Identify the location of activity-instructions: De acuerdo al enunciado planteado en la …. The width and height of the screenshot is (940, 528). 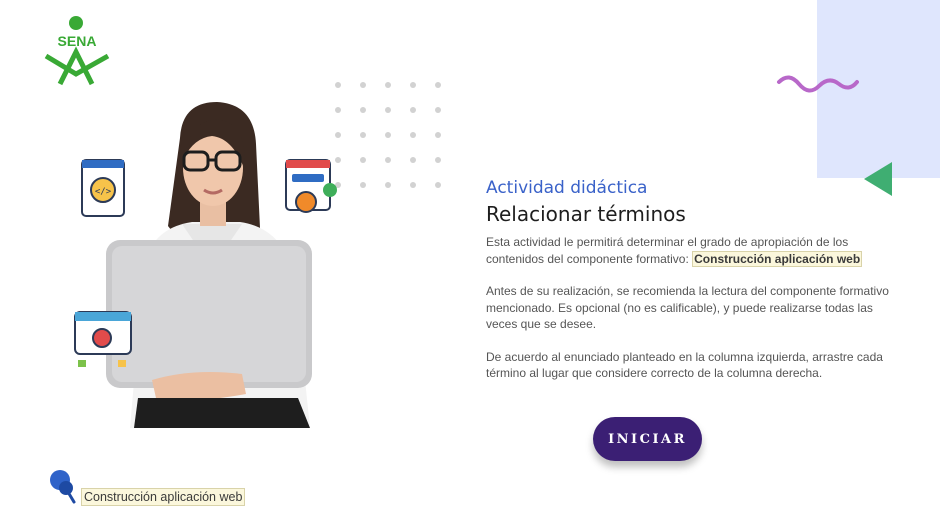
(684, 365).